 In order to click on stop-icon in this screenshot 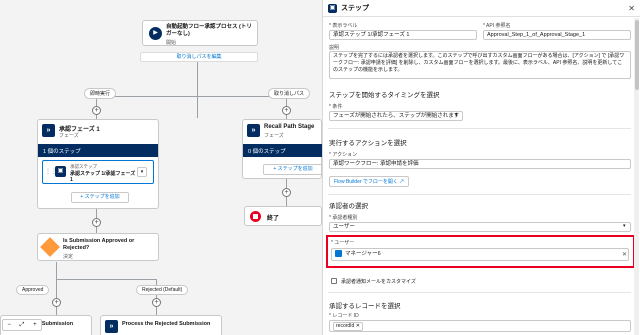, I will do `click(255, 216)`.